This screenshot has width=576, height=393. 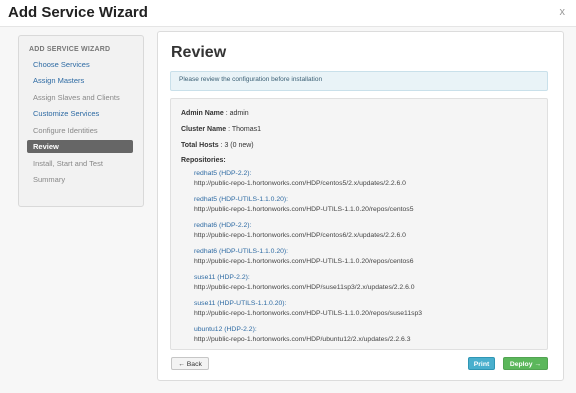 I want to click on page-title: Review, so click(x=199, y=52).